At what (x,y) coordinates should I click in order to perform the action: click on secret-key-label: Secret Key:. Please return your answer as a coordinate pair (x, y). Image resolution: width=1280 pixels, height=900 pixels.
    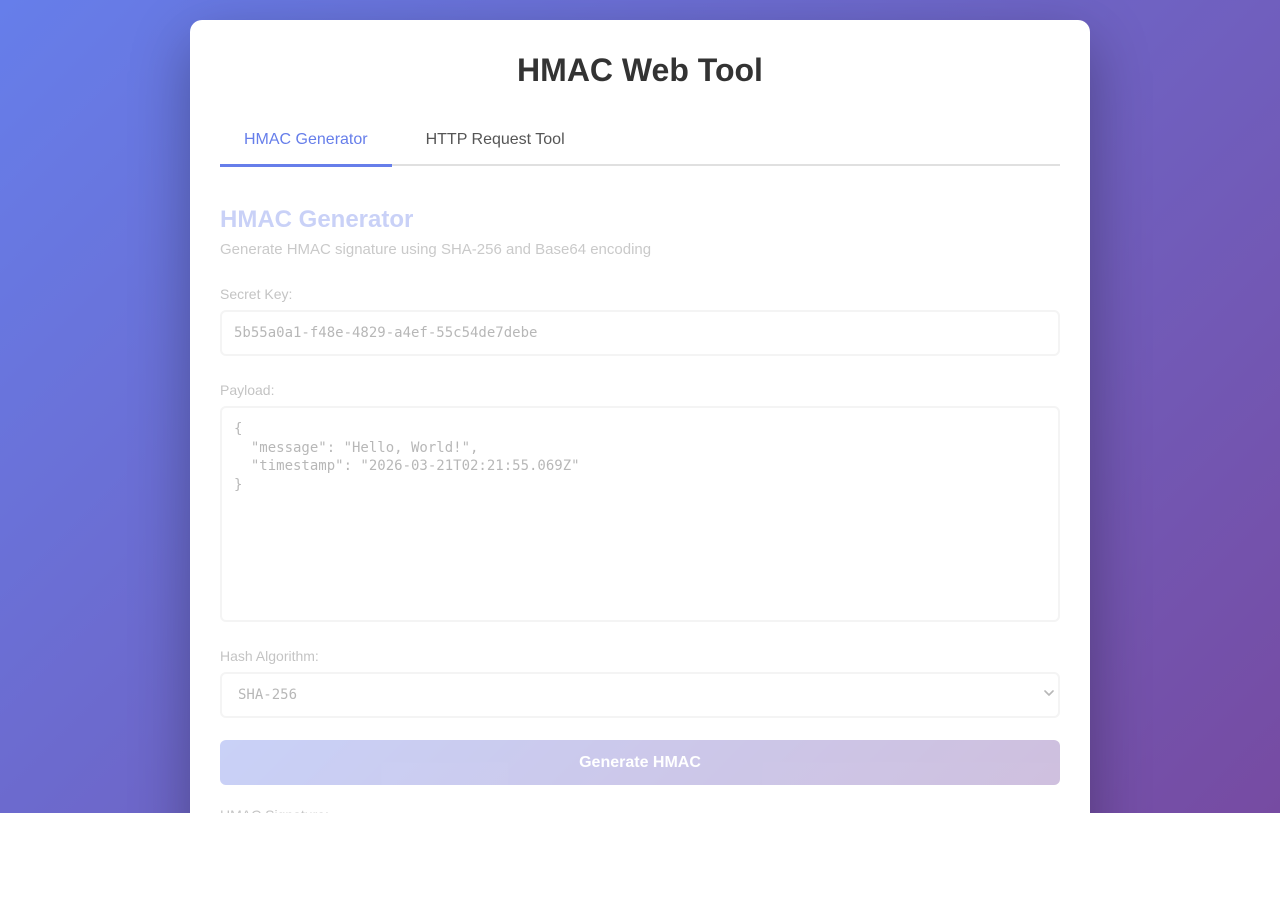
    Looking at the image, I should click on (256, 294).